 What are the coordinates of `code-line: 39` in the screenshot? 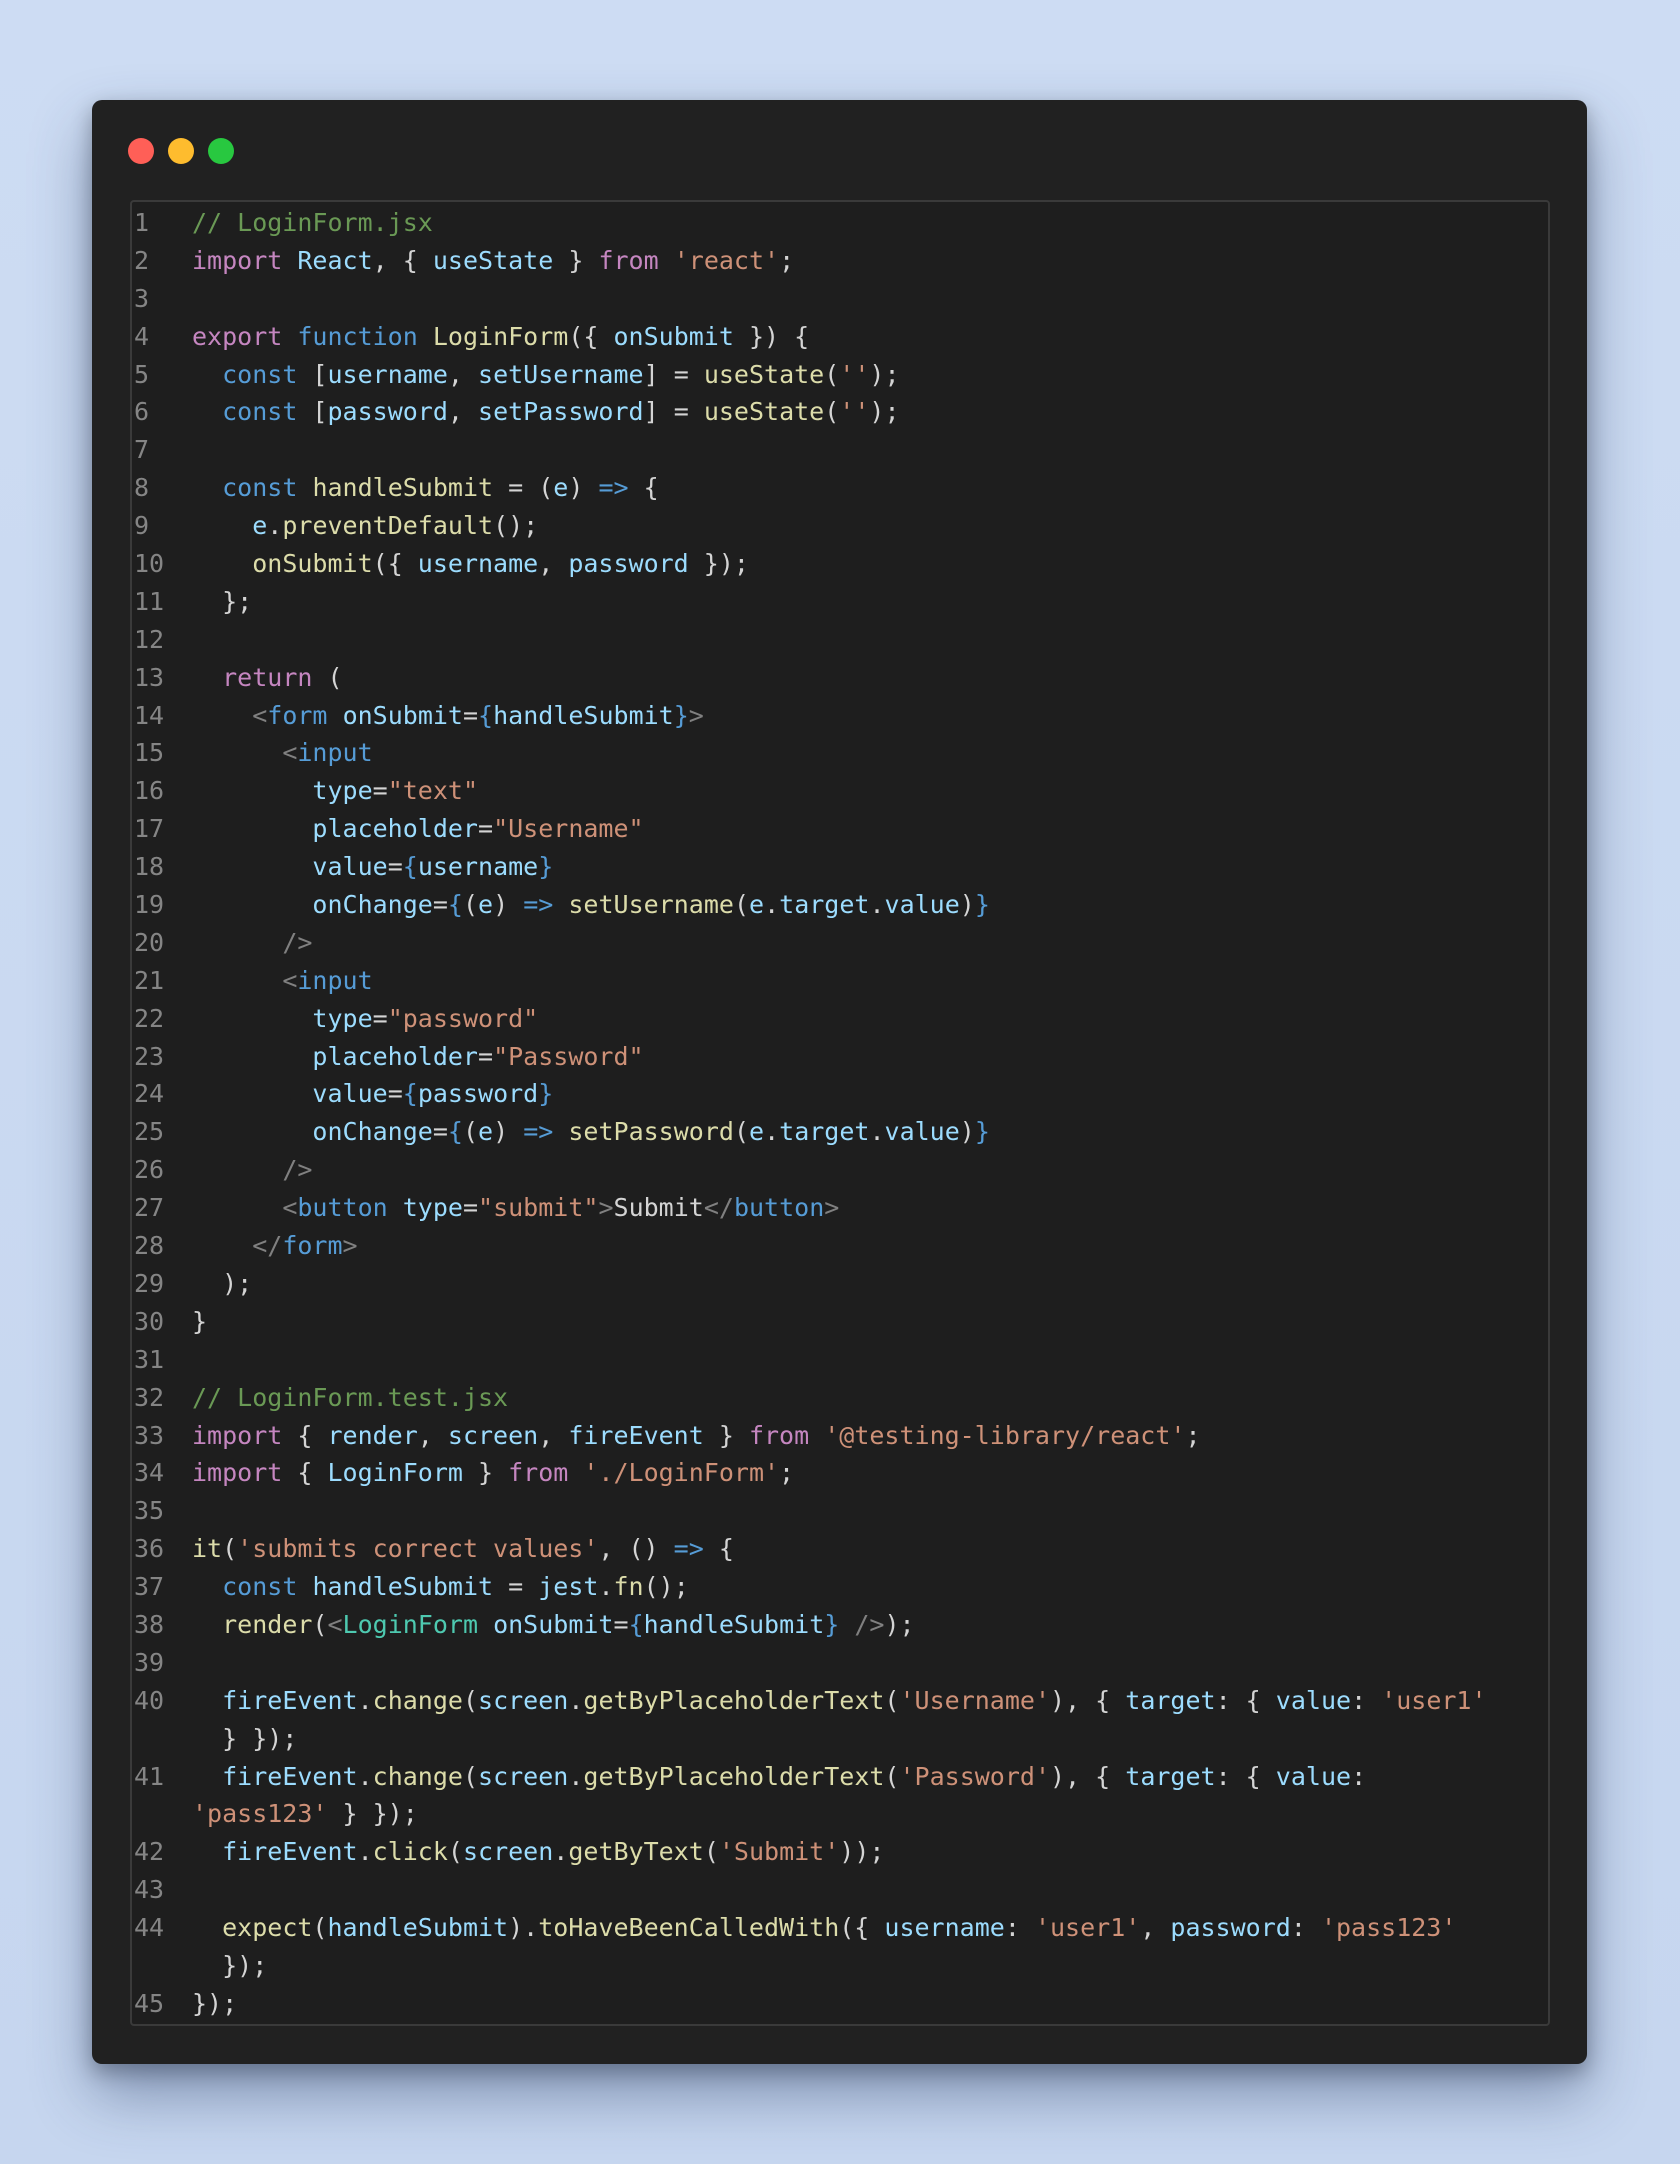 It's located at (840, 1663).